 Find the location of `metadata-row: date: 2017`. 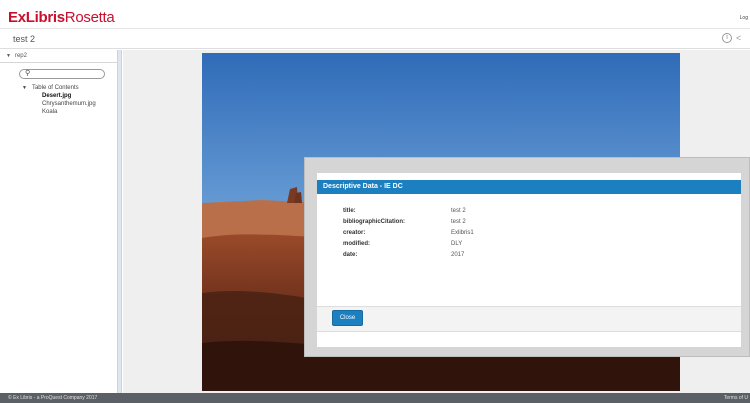

metadata-row: date: 2017 is located at coordinates (408, 255).